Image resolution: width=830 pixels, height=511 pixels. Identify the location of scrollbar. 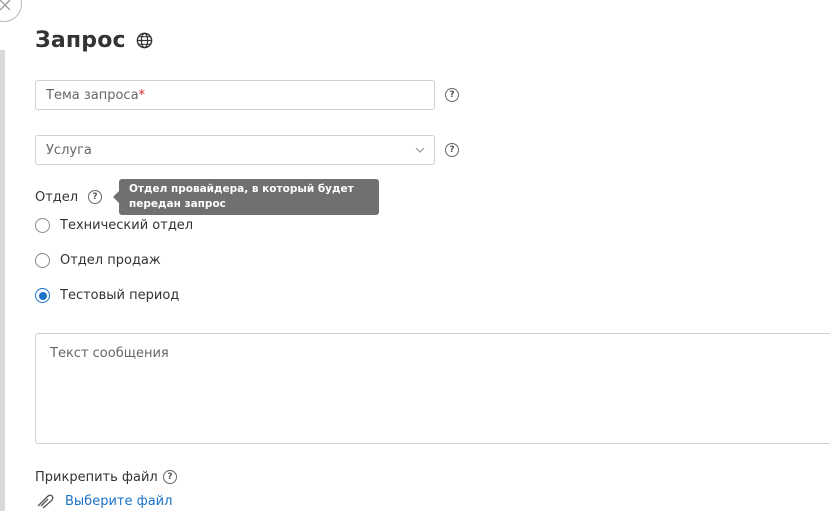
(2, 280).